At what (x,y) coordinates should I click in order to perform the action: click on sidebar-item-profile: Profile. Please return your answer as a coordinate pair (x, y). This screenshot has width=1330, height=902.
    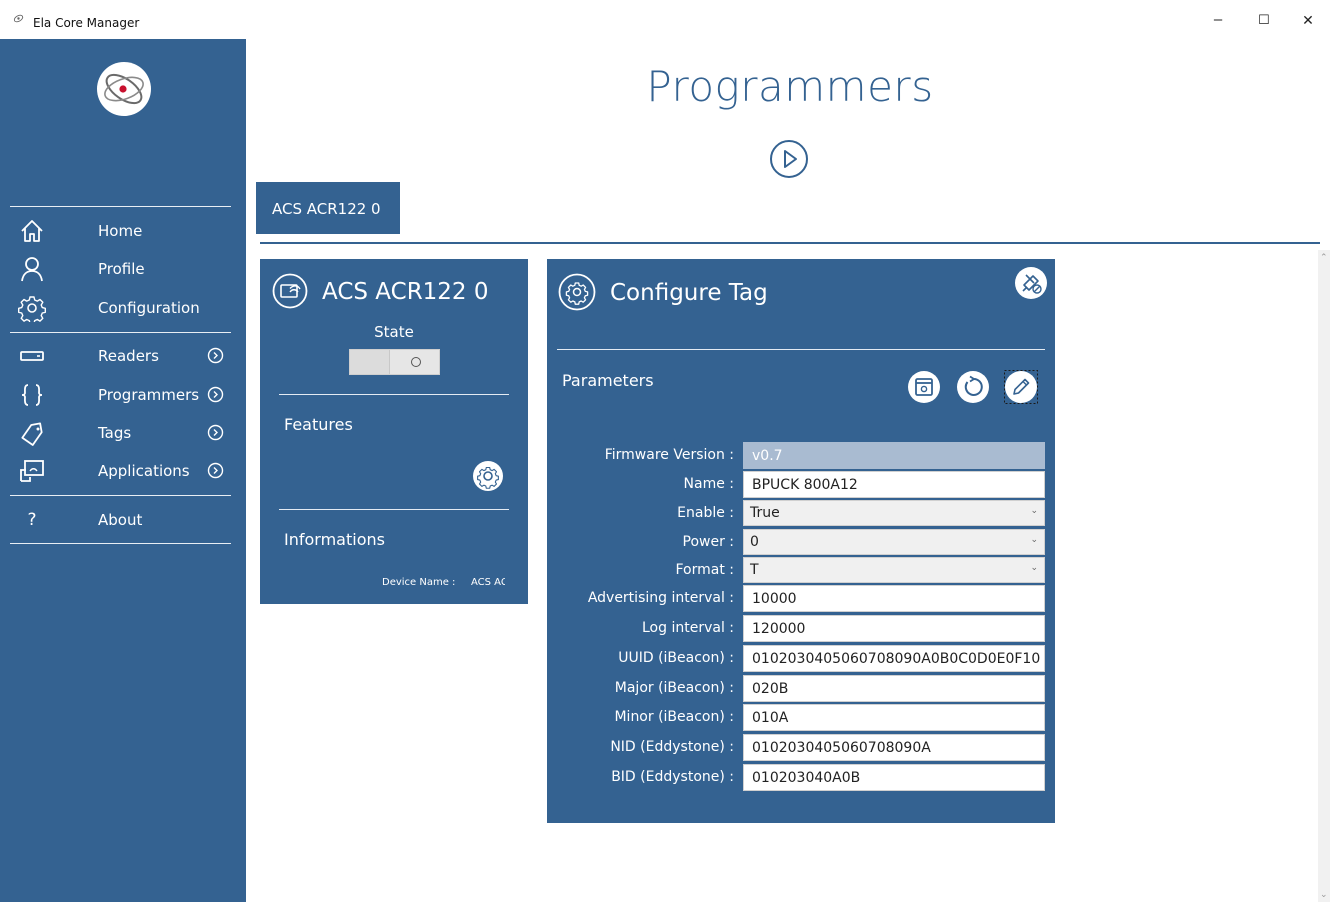
    Looking at the image, I should click on (123, 269).